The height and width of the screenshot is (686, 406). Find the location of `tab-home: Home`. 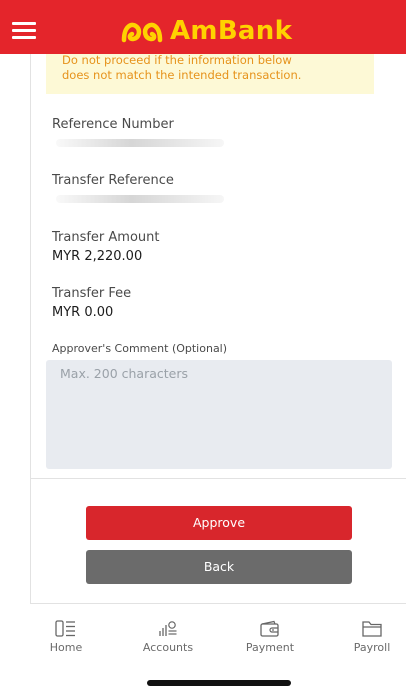

tab-home: Home is located at coordinates (66, 629).